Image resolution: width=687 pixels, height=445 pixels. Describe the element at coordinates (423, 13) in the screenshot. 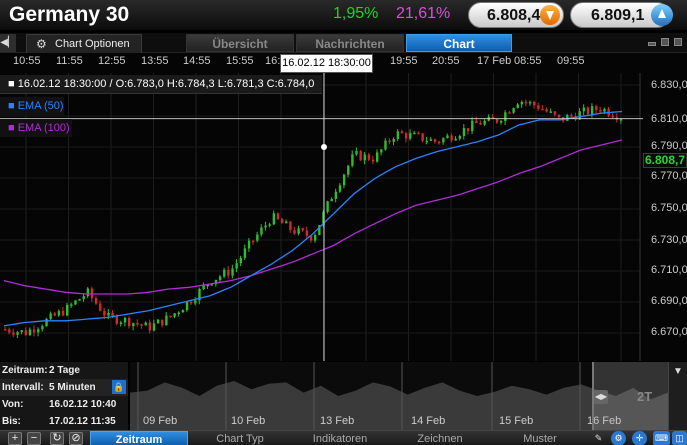

I see `change-percent-purple: 21,61%` at that location.